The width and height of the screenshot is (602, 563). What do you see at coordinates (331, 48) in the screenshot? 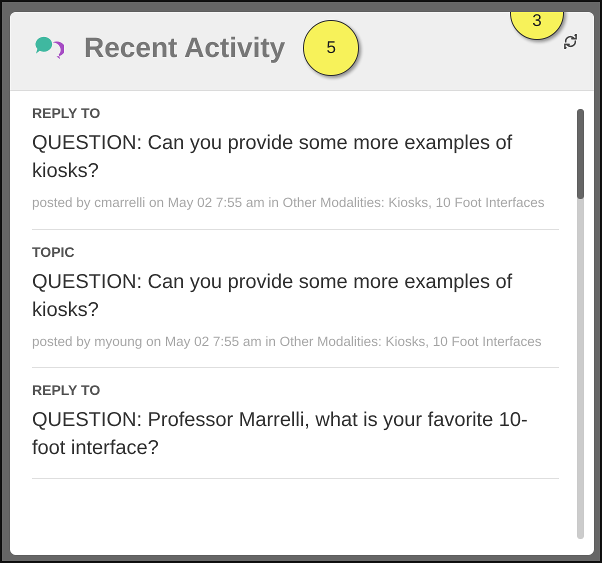
I see `callout-badge: 5` at bounding box center [331, 48].